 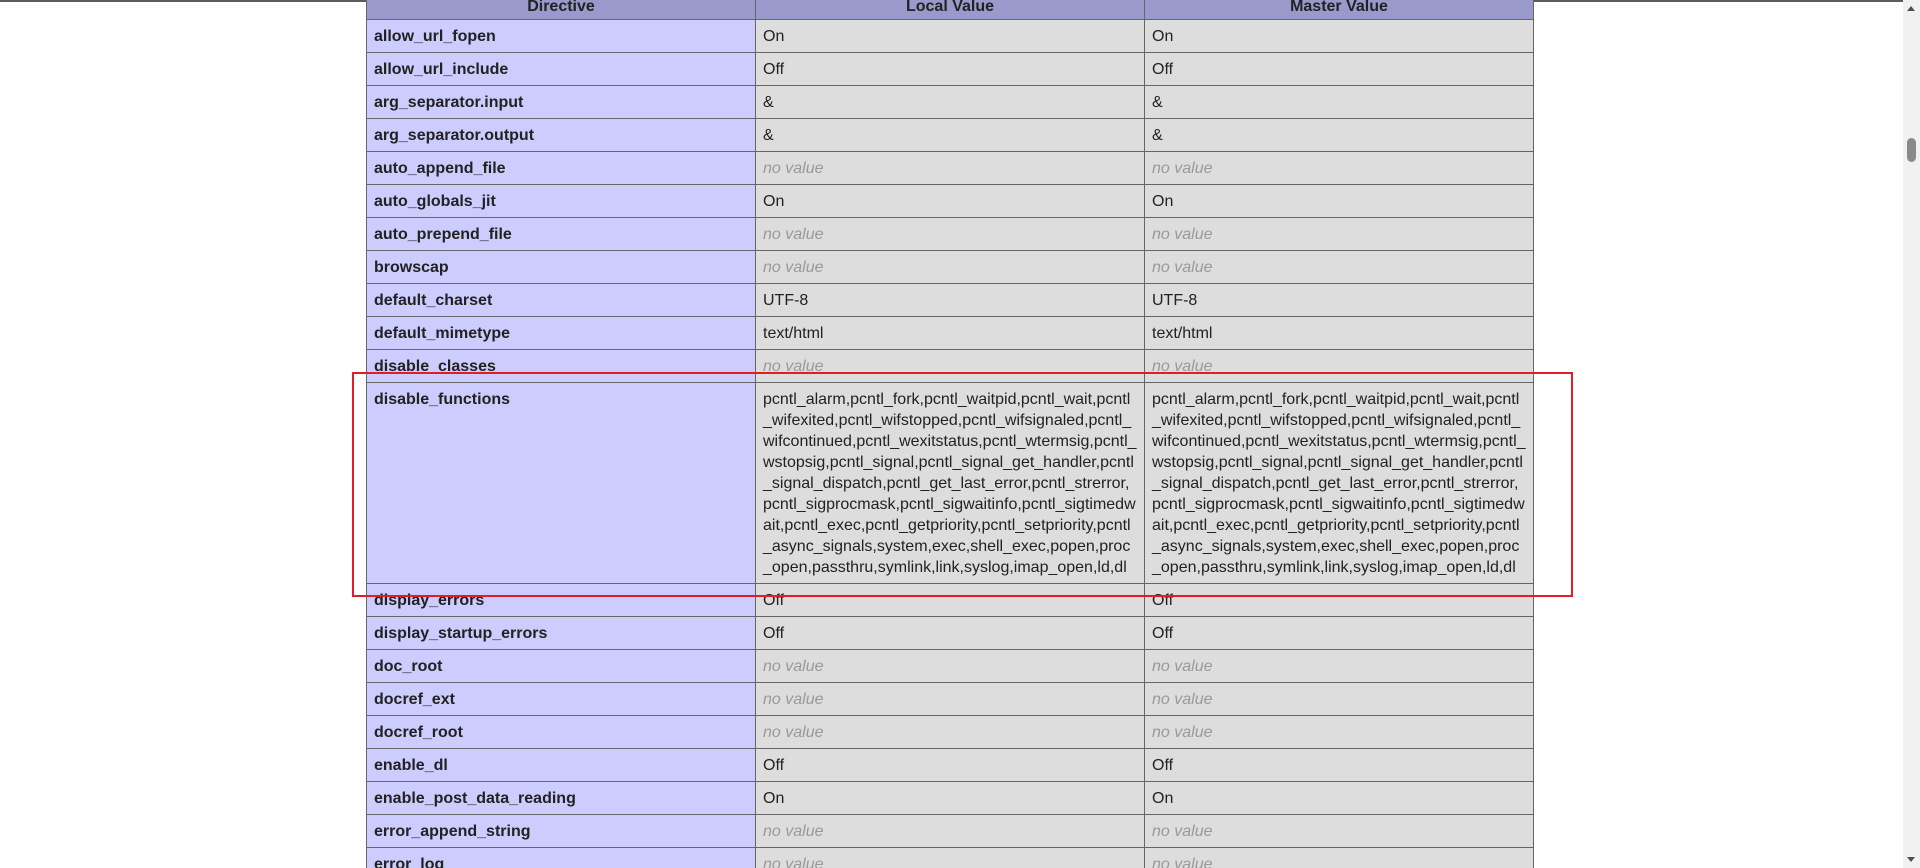 What do you see at coordinates (561, 168) in the screenshot?
I see `directive-name-cell: auto_append_file` at bounding box center [561, 168].